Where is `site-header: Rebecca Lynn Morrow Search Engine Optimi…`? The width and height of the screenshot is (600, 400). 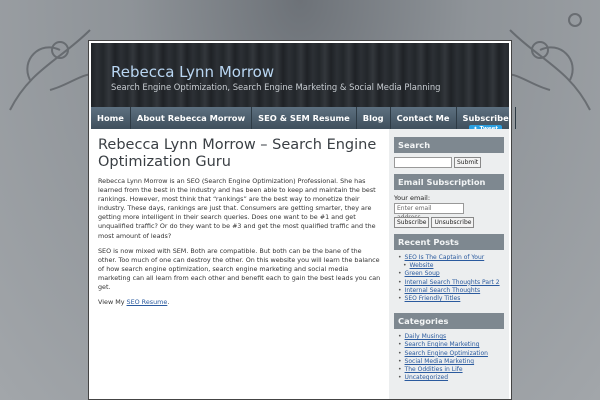 site-header: Rebecca Lynn Morrow Search Engine Optimi… is located at coordinates (300, 75).